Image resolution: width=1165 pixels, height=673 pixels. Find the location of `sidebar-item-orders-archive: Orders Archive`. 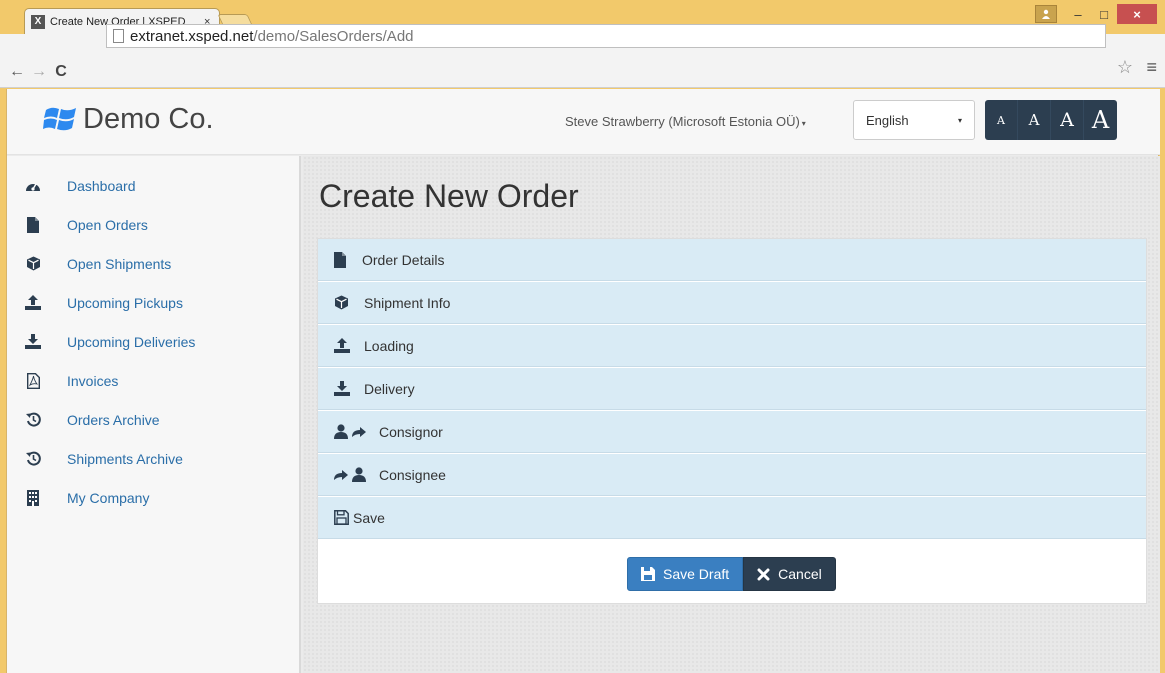

sidebar-item-orders-archive: Orders Archive is located at coordinates (153, 419).